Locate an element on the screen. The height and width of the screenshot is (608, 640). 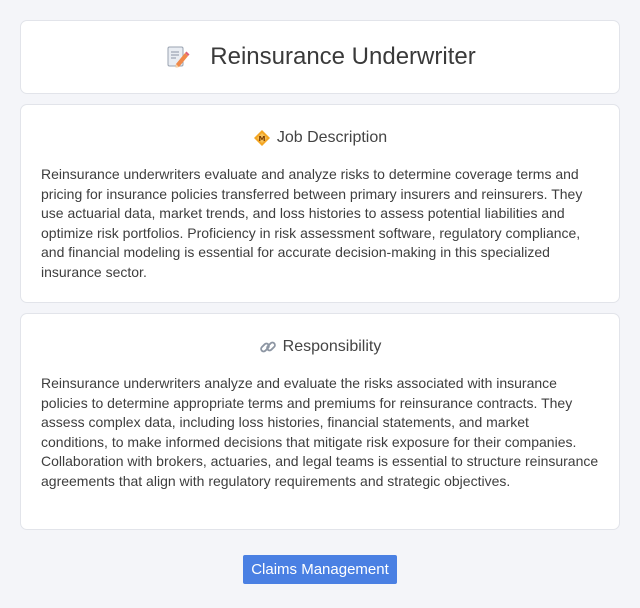
title-card: Reinsurance Underwriter is located at coordinates (320, 57).